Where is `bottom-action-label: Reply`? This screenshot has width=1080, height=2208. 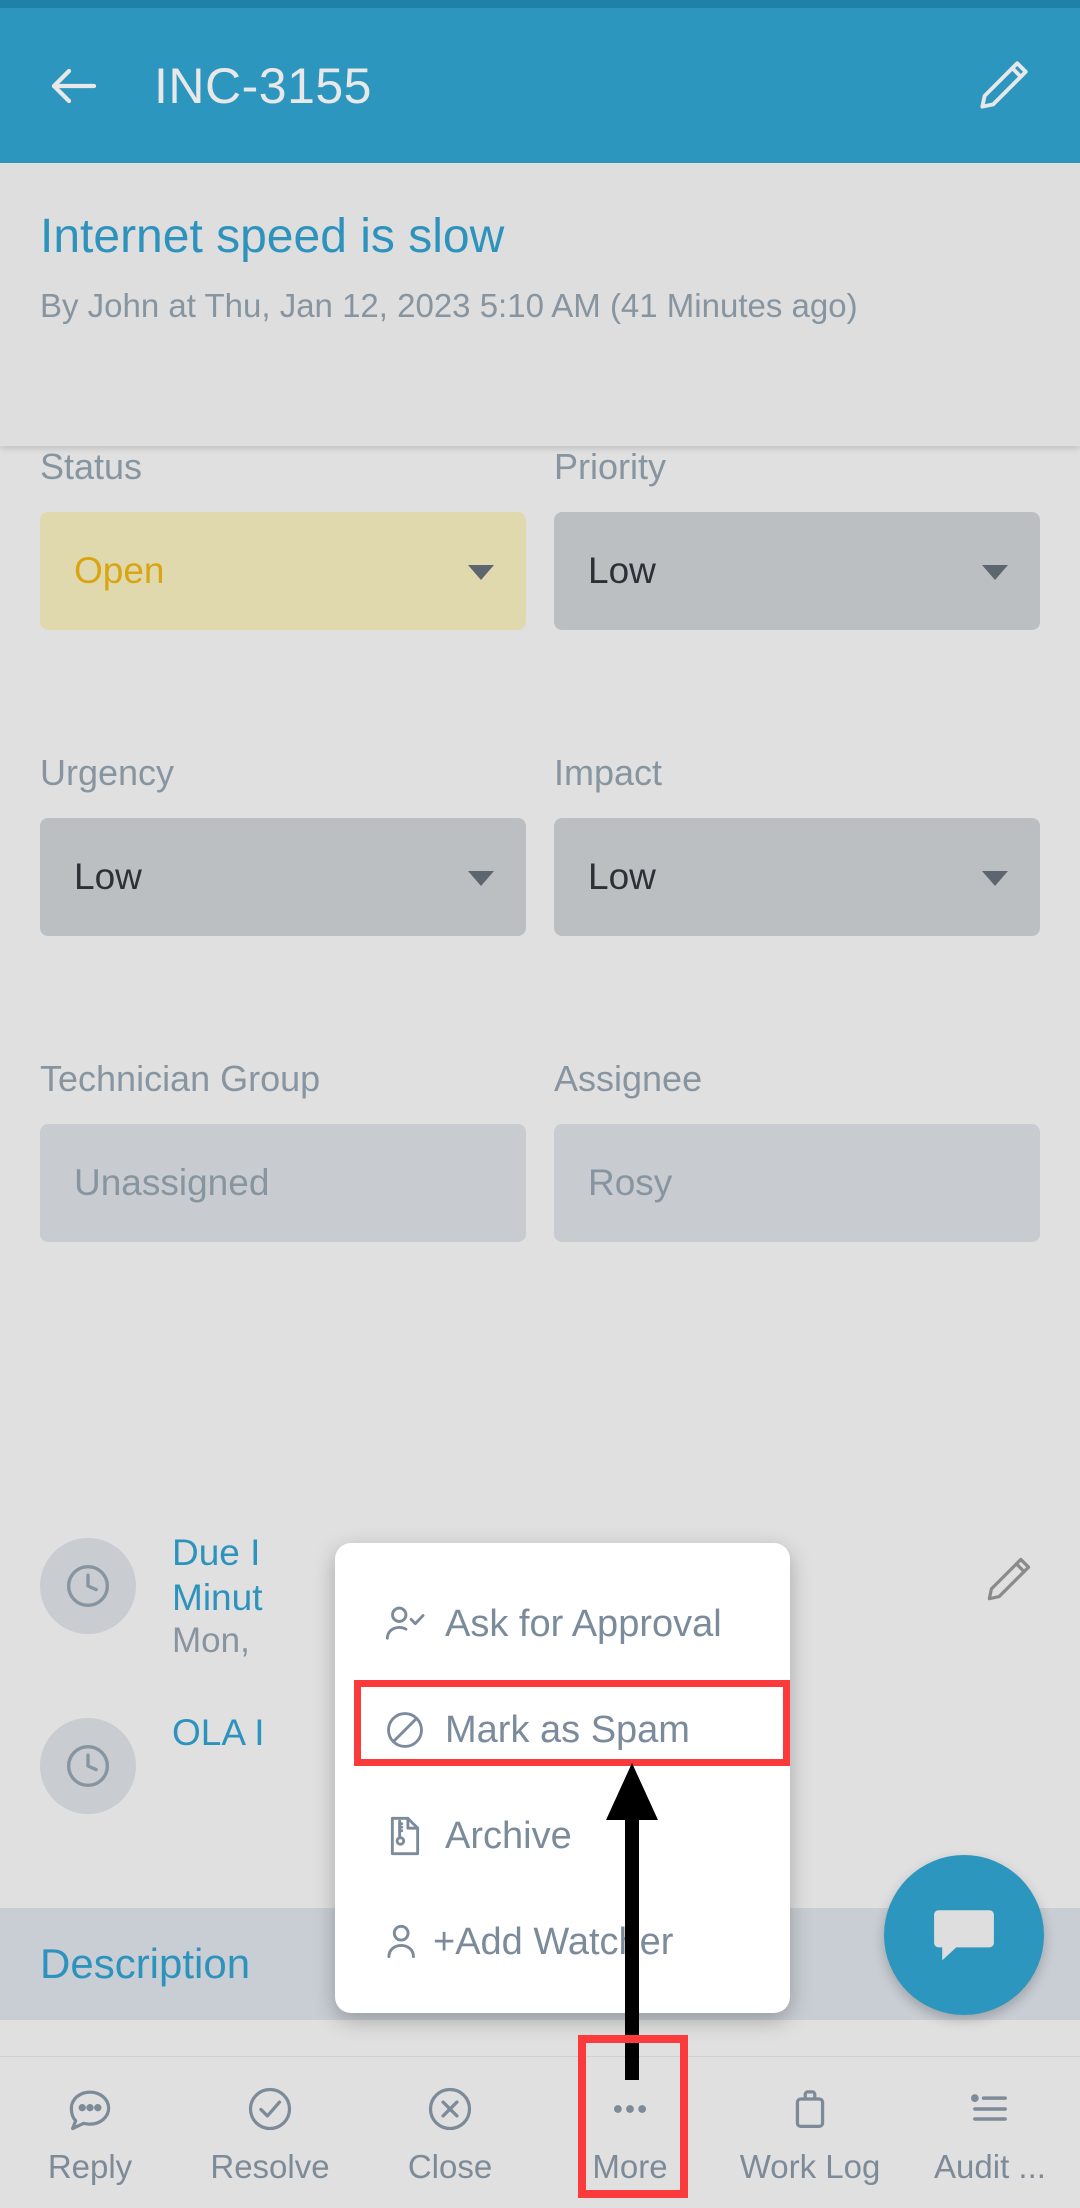
bottom-action-label: Reply is located at coordinates (90, 2166).